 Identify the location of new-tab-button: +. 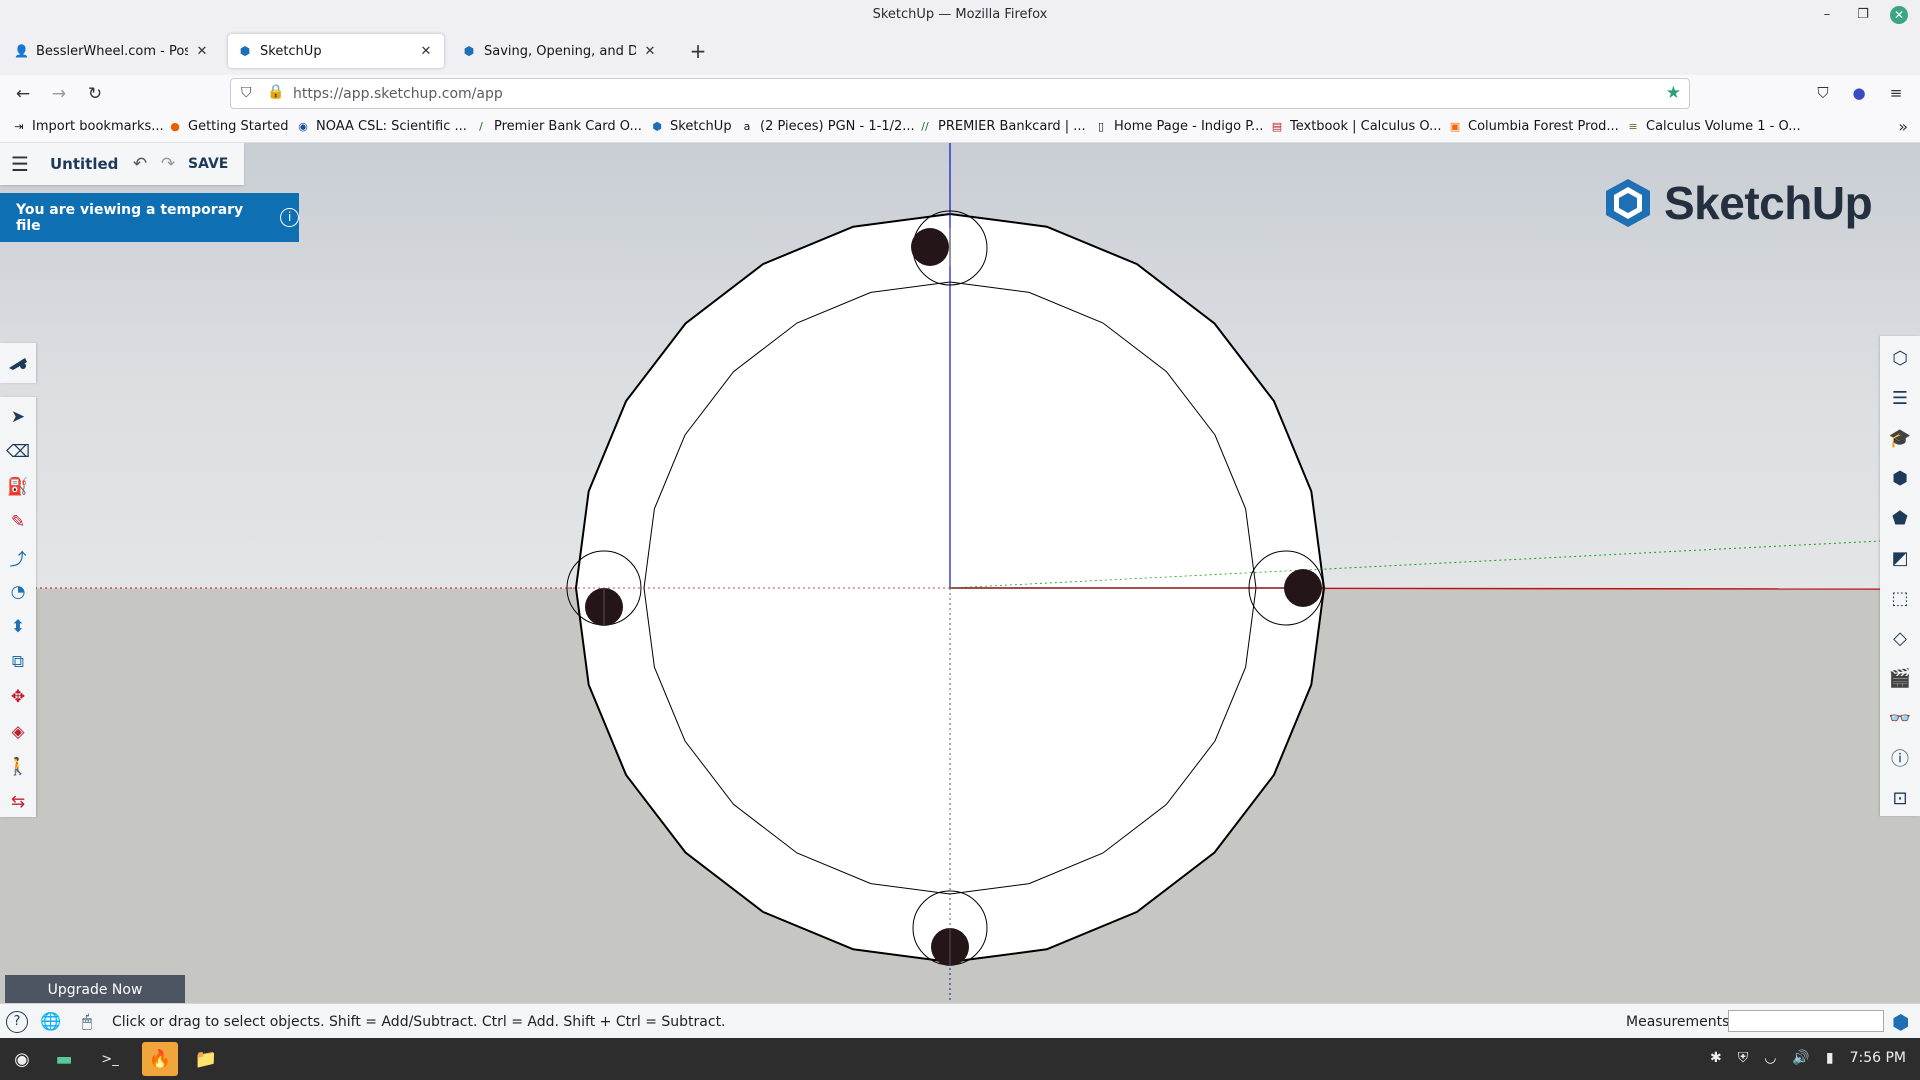
(698, 51).